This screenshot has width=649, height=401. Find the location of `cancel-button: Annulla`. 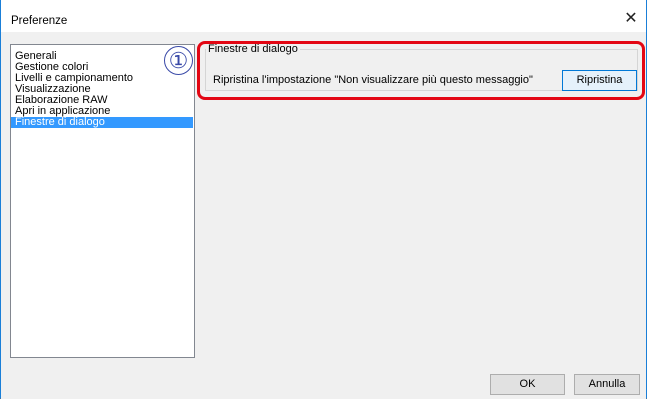

cancel-button: Annulla is located at coordinates (607, 384).